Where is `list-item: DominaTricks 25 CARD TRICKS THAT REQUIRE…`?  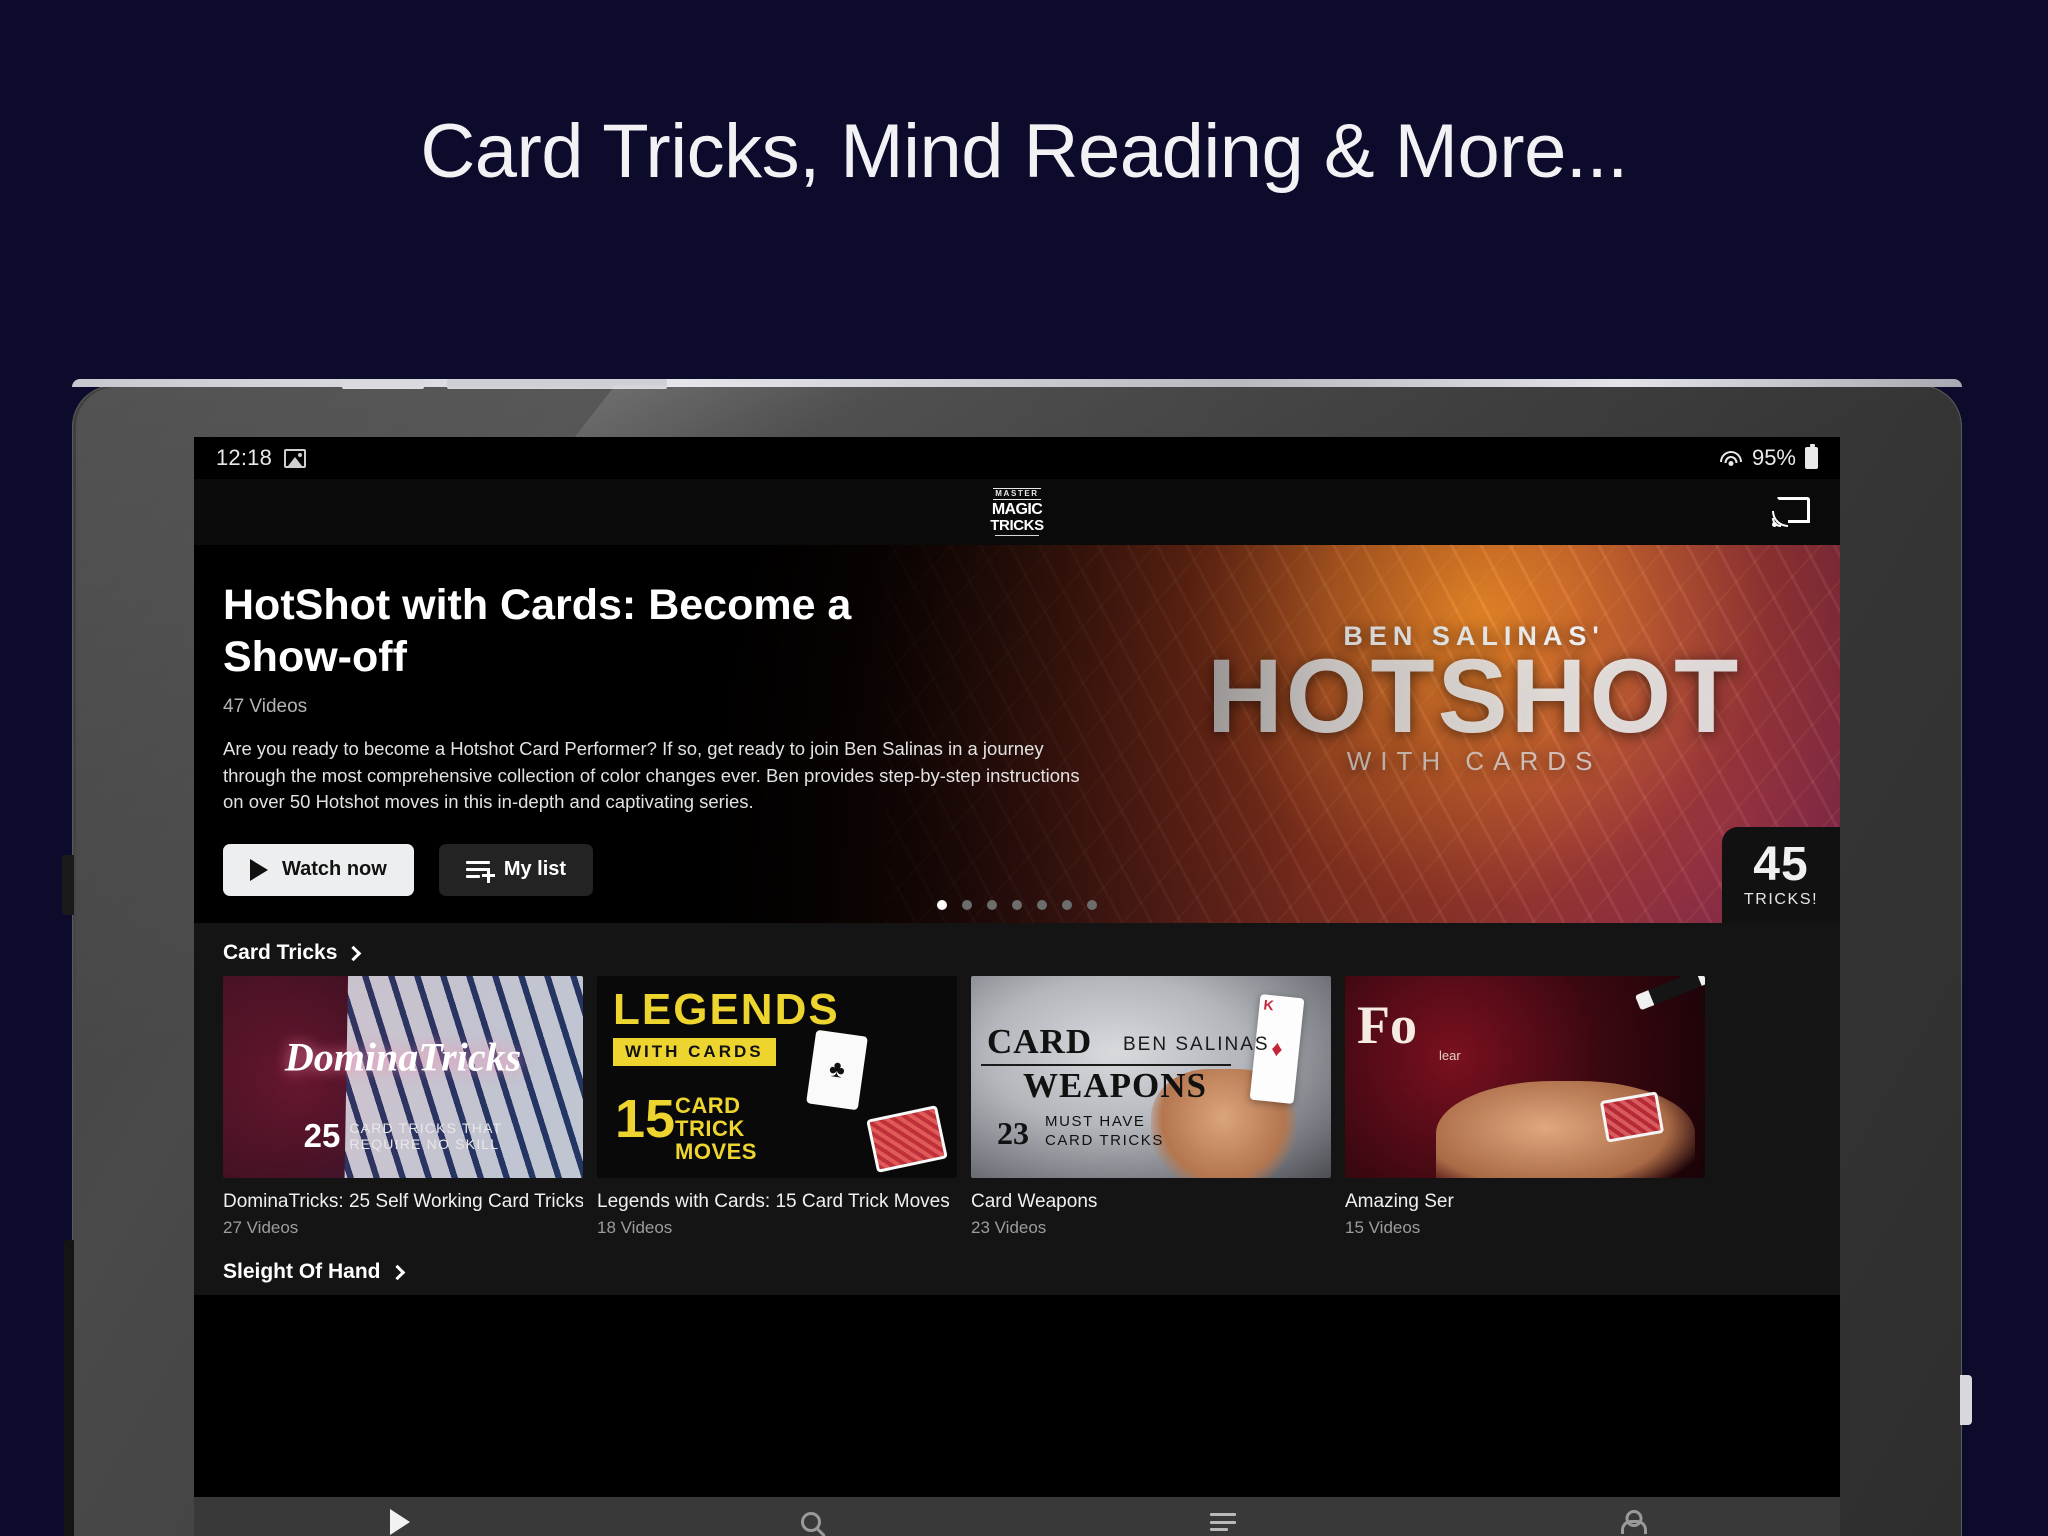 list-item: DominaTricks 25 CARD TRICKS THAT REQUIRE… is located at coordinates (403, 1107).